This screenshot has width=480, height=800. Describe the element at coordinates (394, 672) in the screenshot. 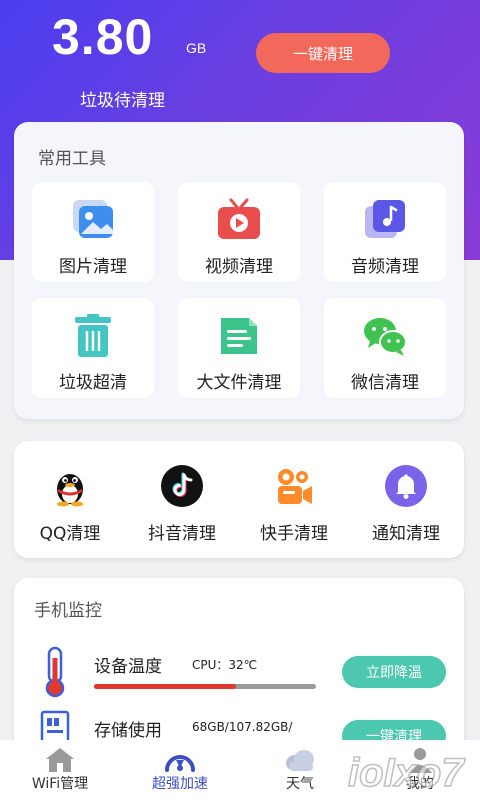

I see `cool-down-button: 立即降温` at that location.